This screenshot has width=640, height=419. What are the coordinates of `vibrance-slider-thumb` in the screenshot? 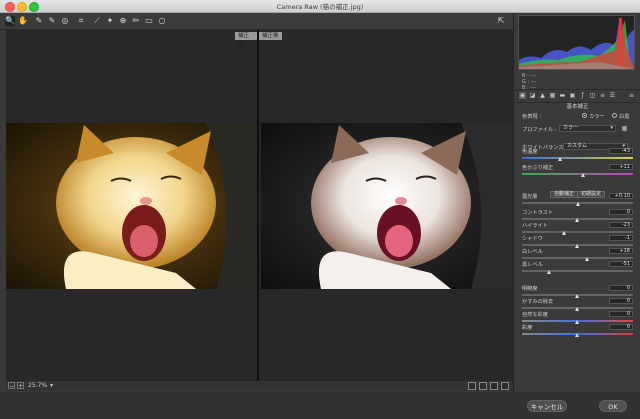 It's located at (577, 322).